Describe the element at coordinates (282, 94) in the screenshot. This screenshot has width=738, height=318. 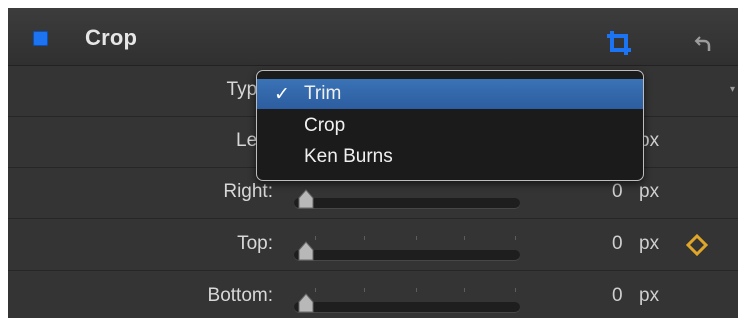
I see `checkmark-icon: ✓` at that location.